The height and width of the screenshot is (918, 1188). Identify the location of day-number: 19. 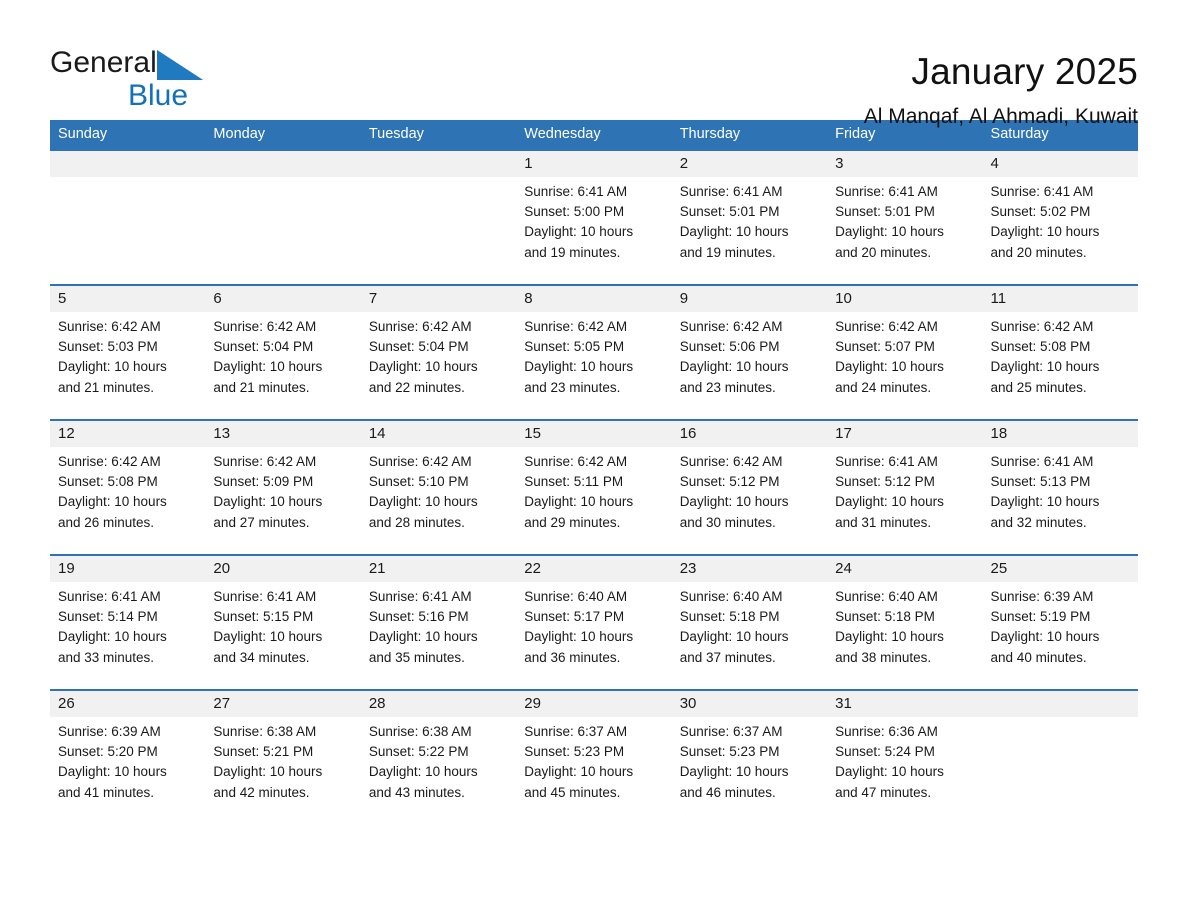
(127, 569).